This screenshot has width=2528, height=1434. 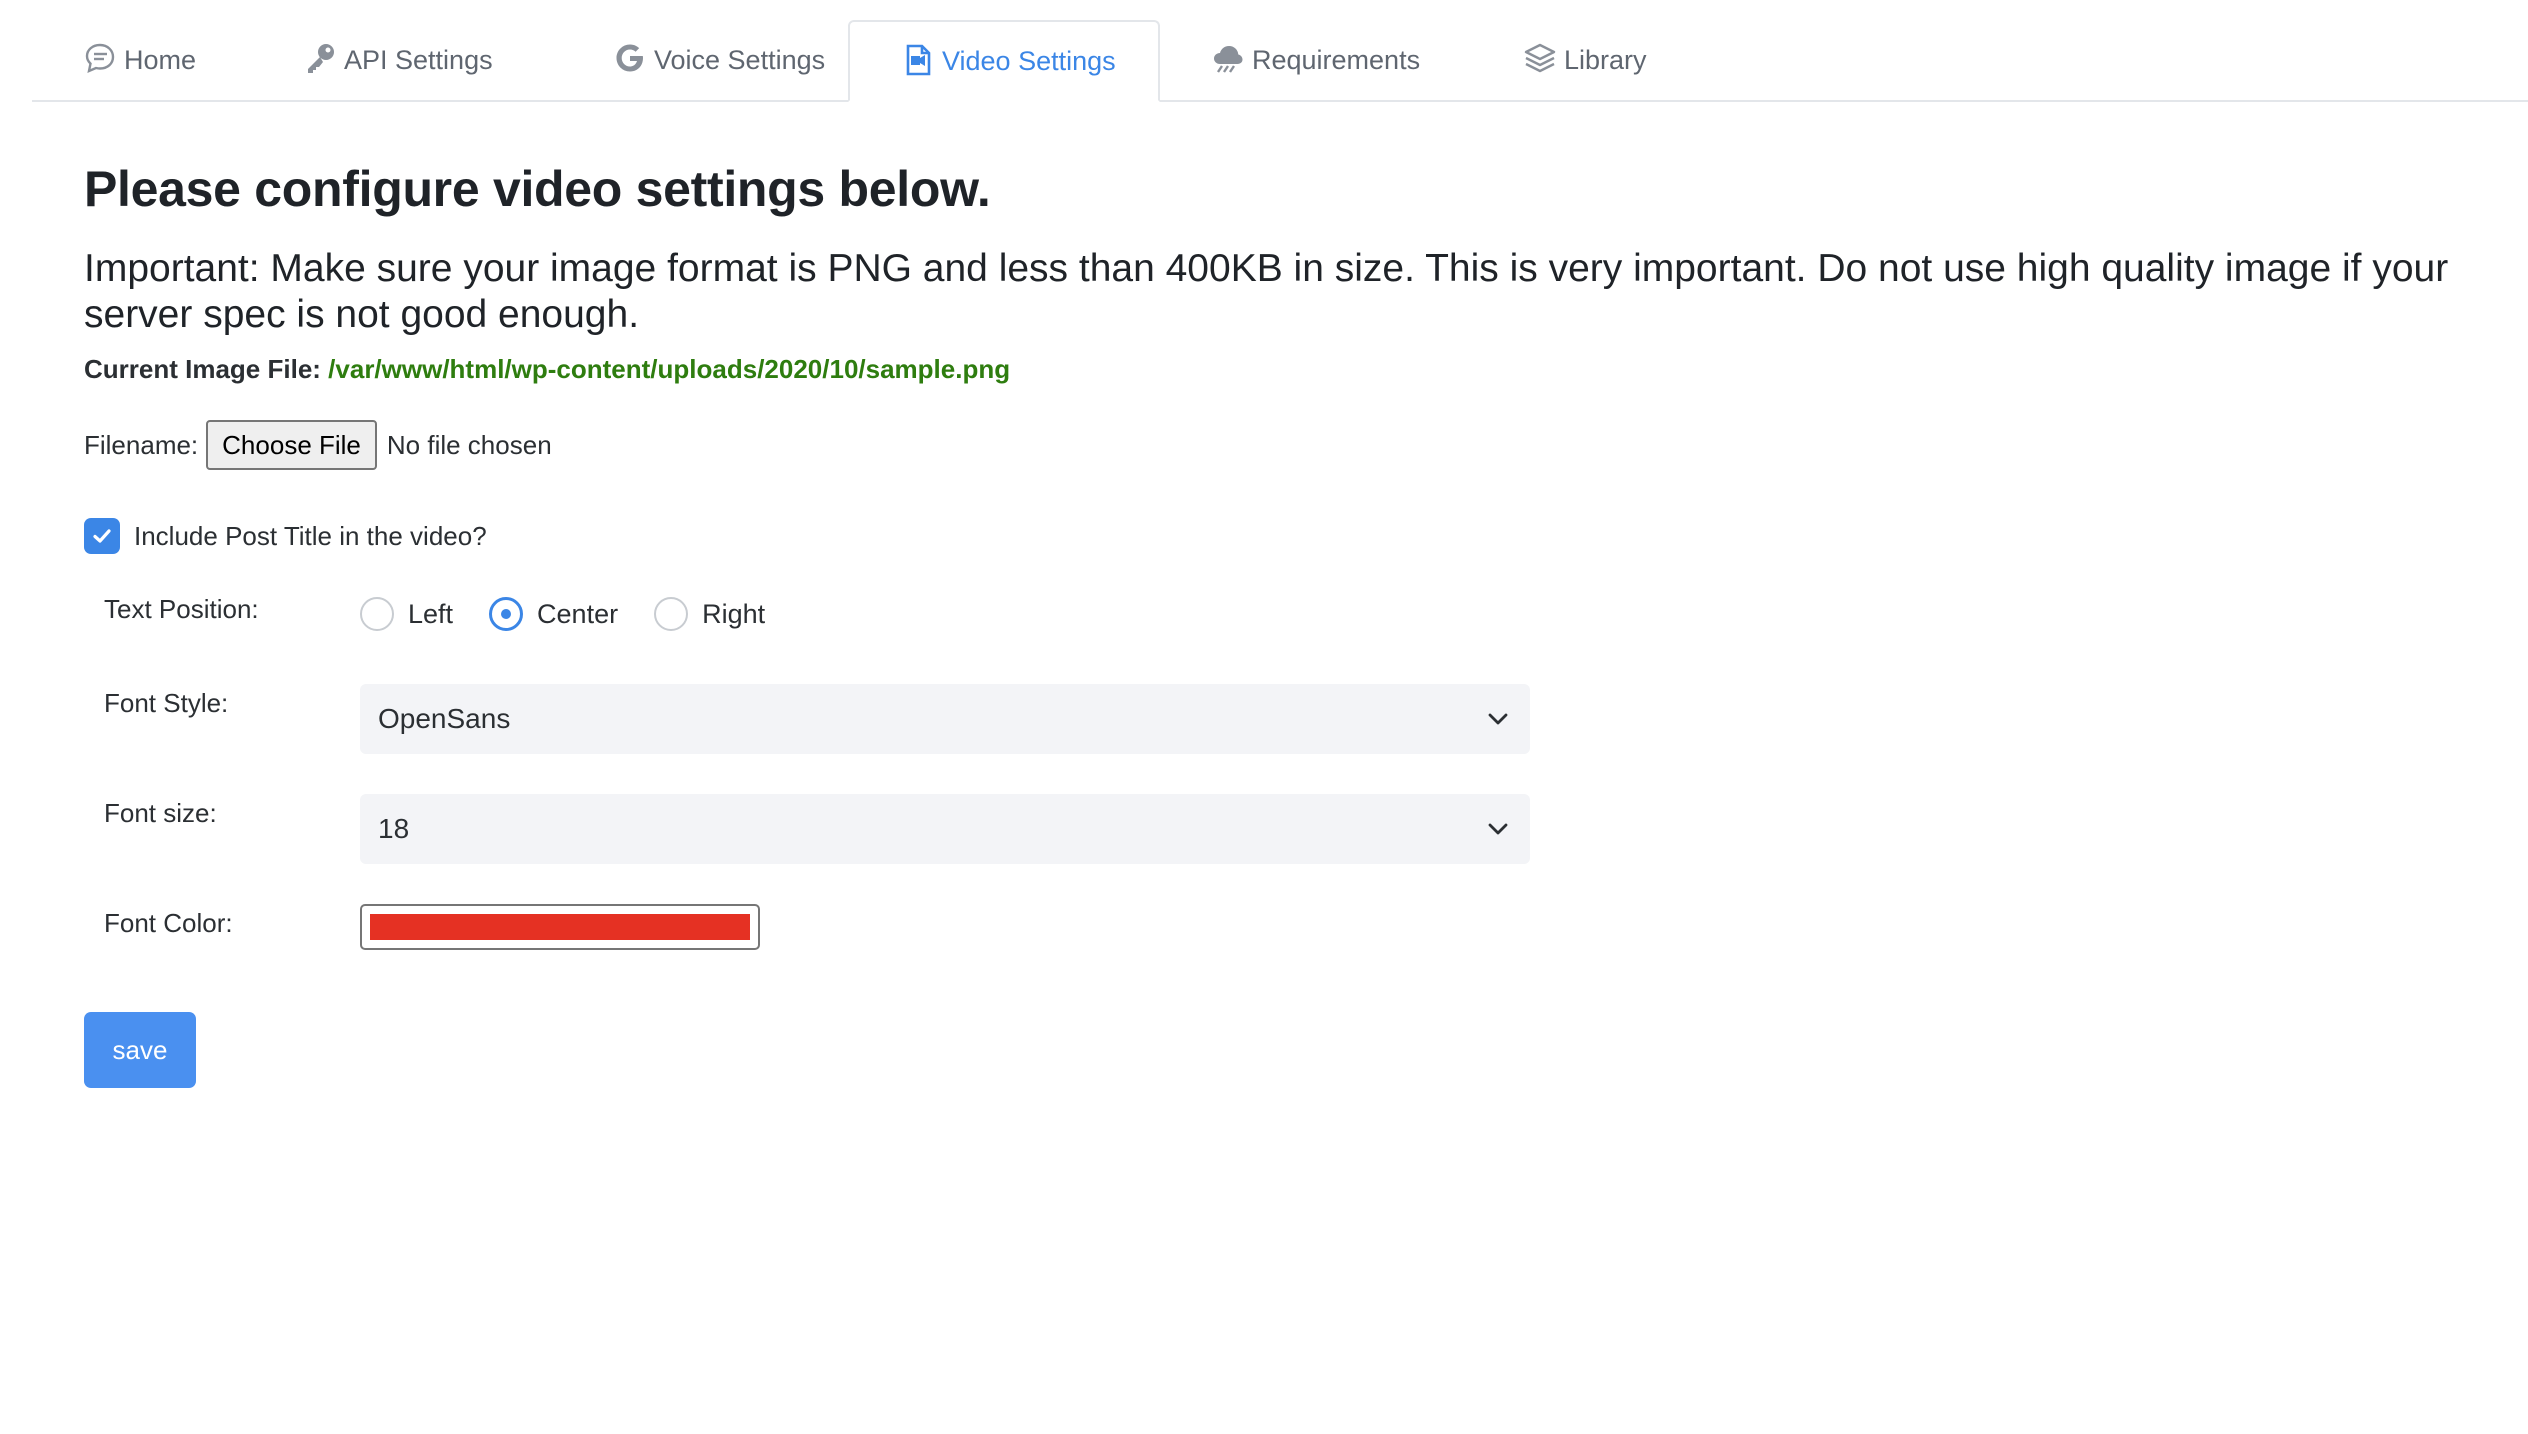 What do you see at coordinates (291, 445) in the screenshot?
I see `choose-file-button: Choose File` at bounding box center [291, 445].